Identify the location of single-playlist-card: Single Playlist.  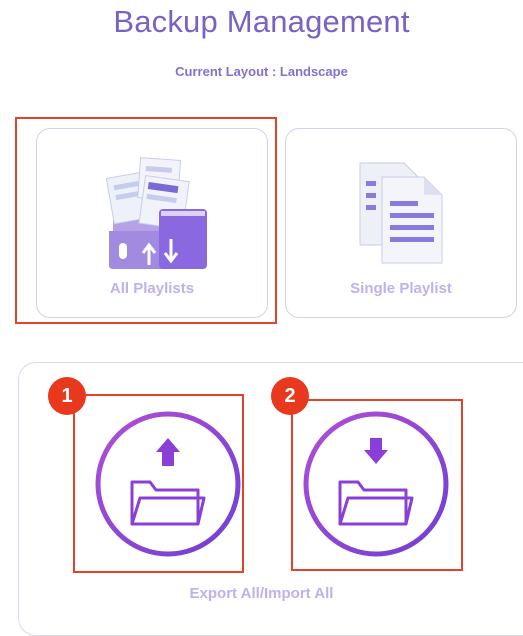
(401, 223).